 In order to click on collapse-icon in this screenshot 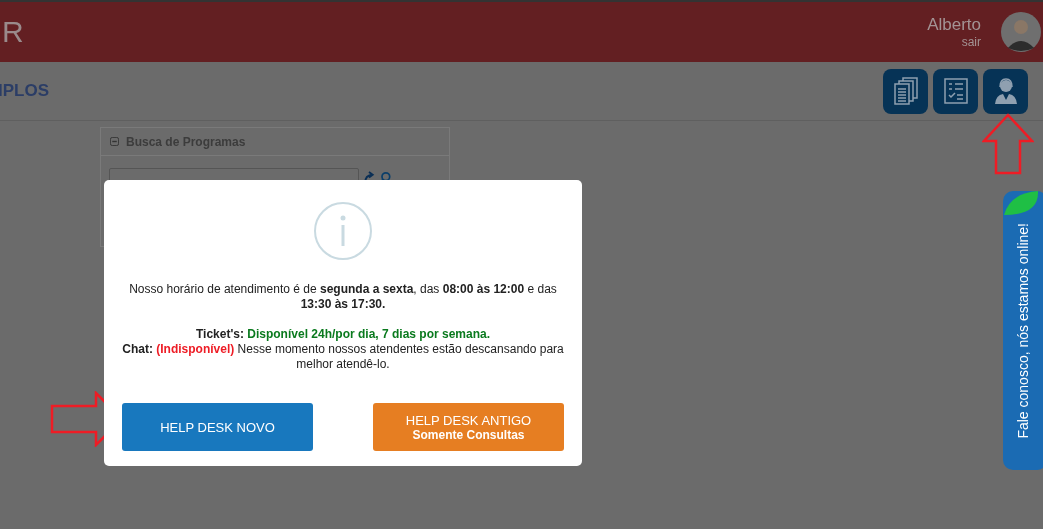, I will do `click(114, 141)`.